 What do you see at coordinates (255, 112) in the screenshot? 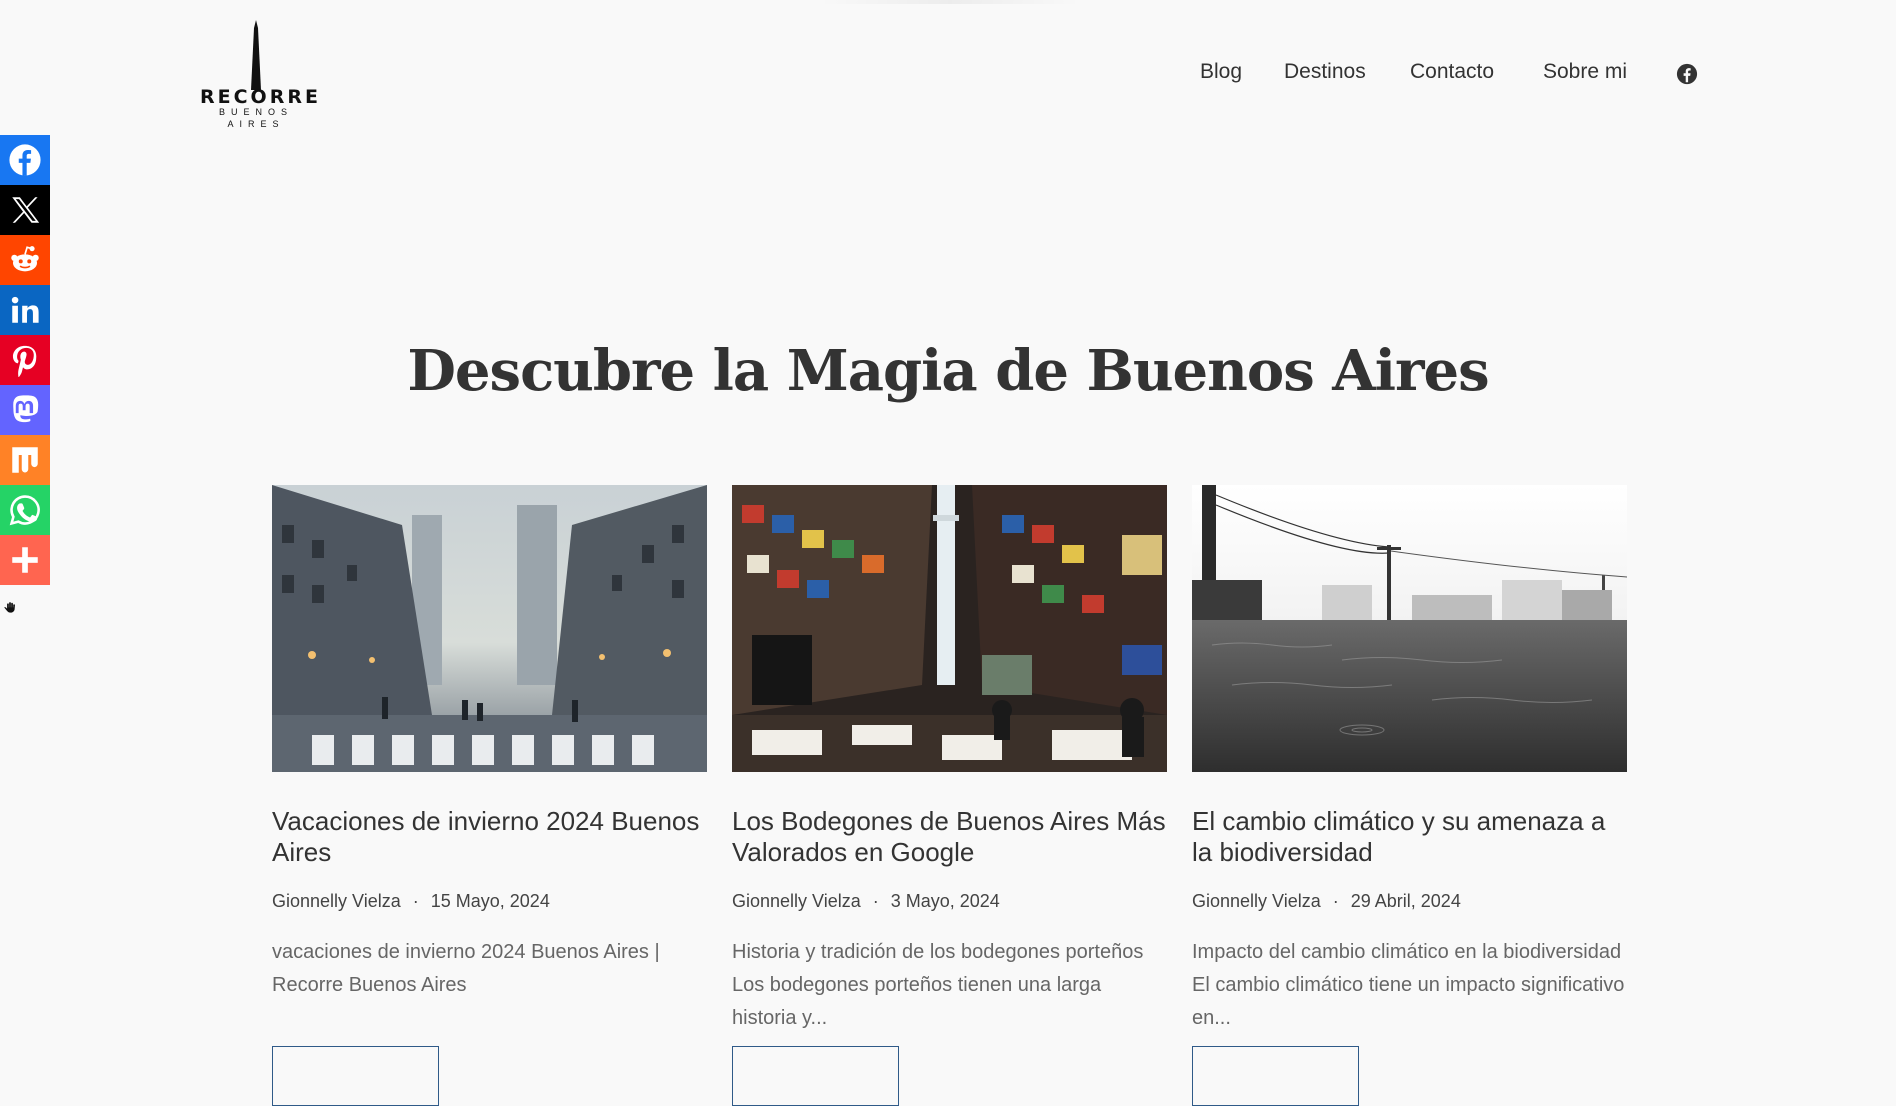
I see `logo-line-2: BUENOS` at bounding box center [255, 112].